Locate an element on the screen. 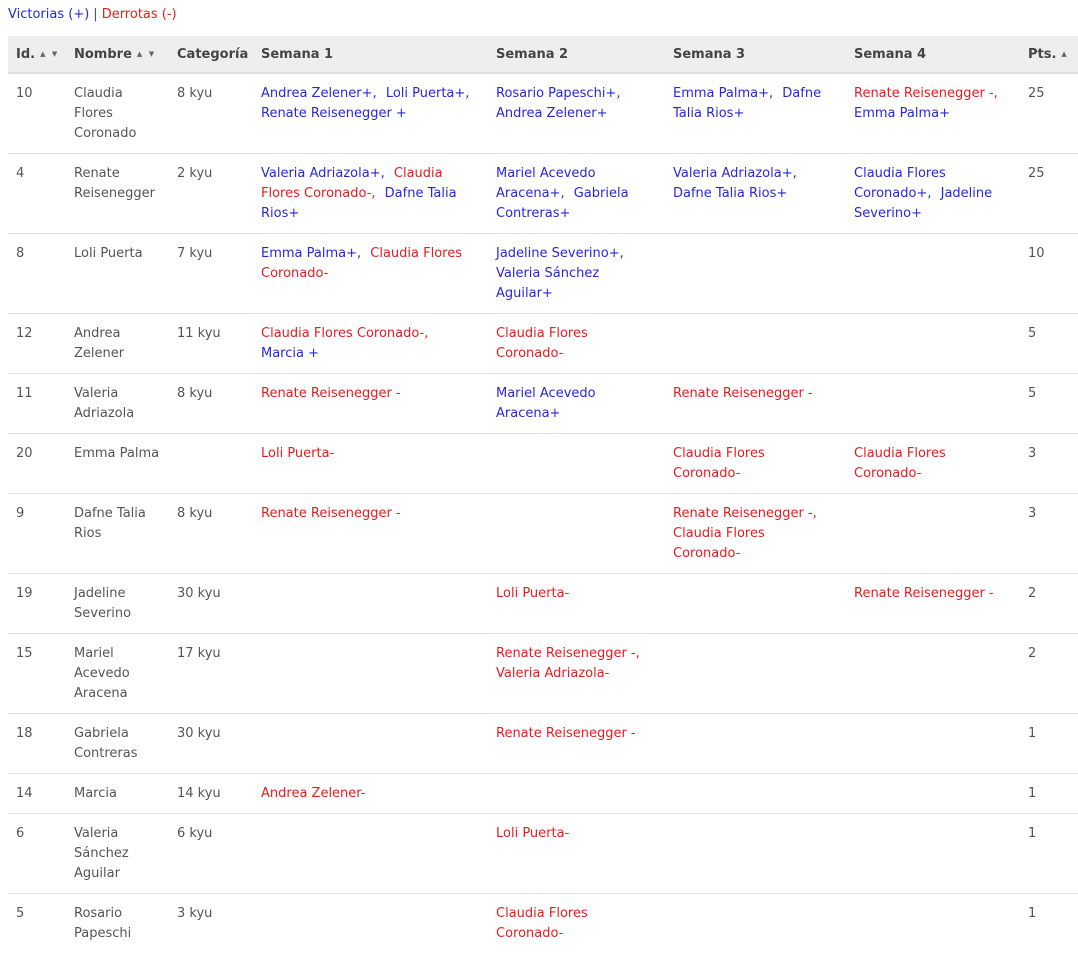 This screenshot has height=953, width=1078. pts-value: 3 is located at coordinates (1032, 513).